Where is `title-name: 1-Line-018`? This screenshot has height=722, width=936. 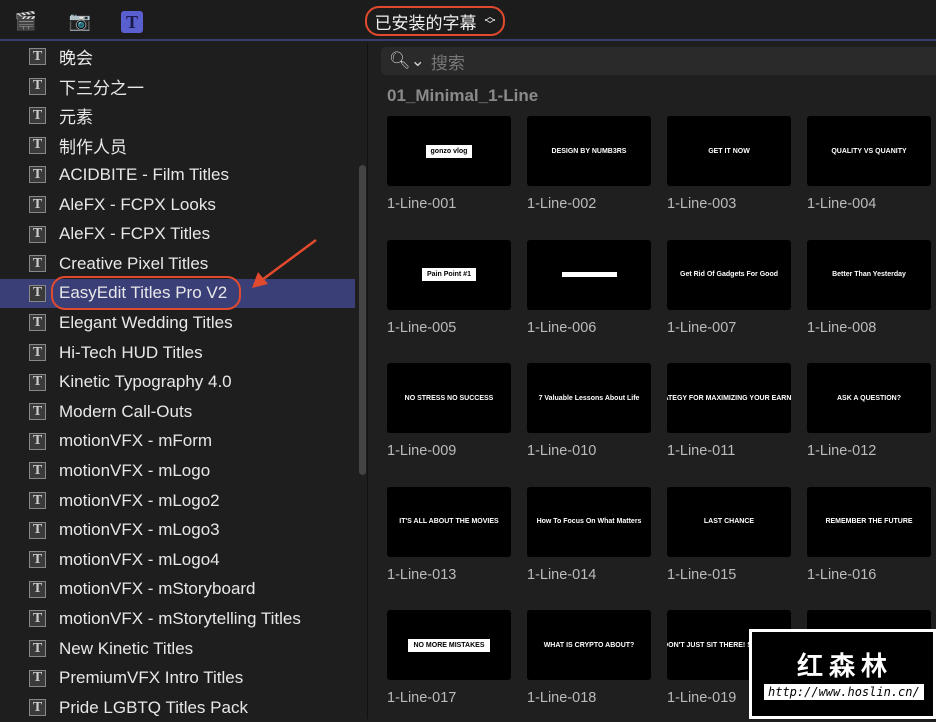
title-name: 1-Line-018 is located at coordinates (562, 698).